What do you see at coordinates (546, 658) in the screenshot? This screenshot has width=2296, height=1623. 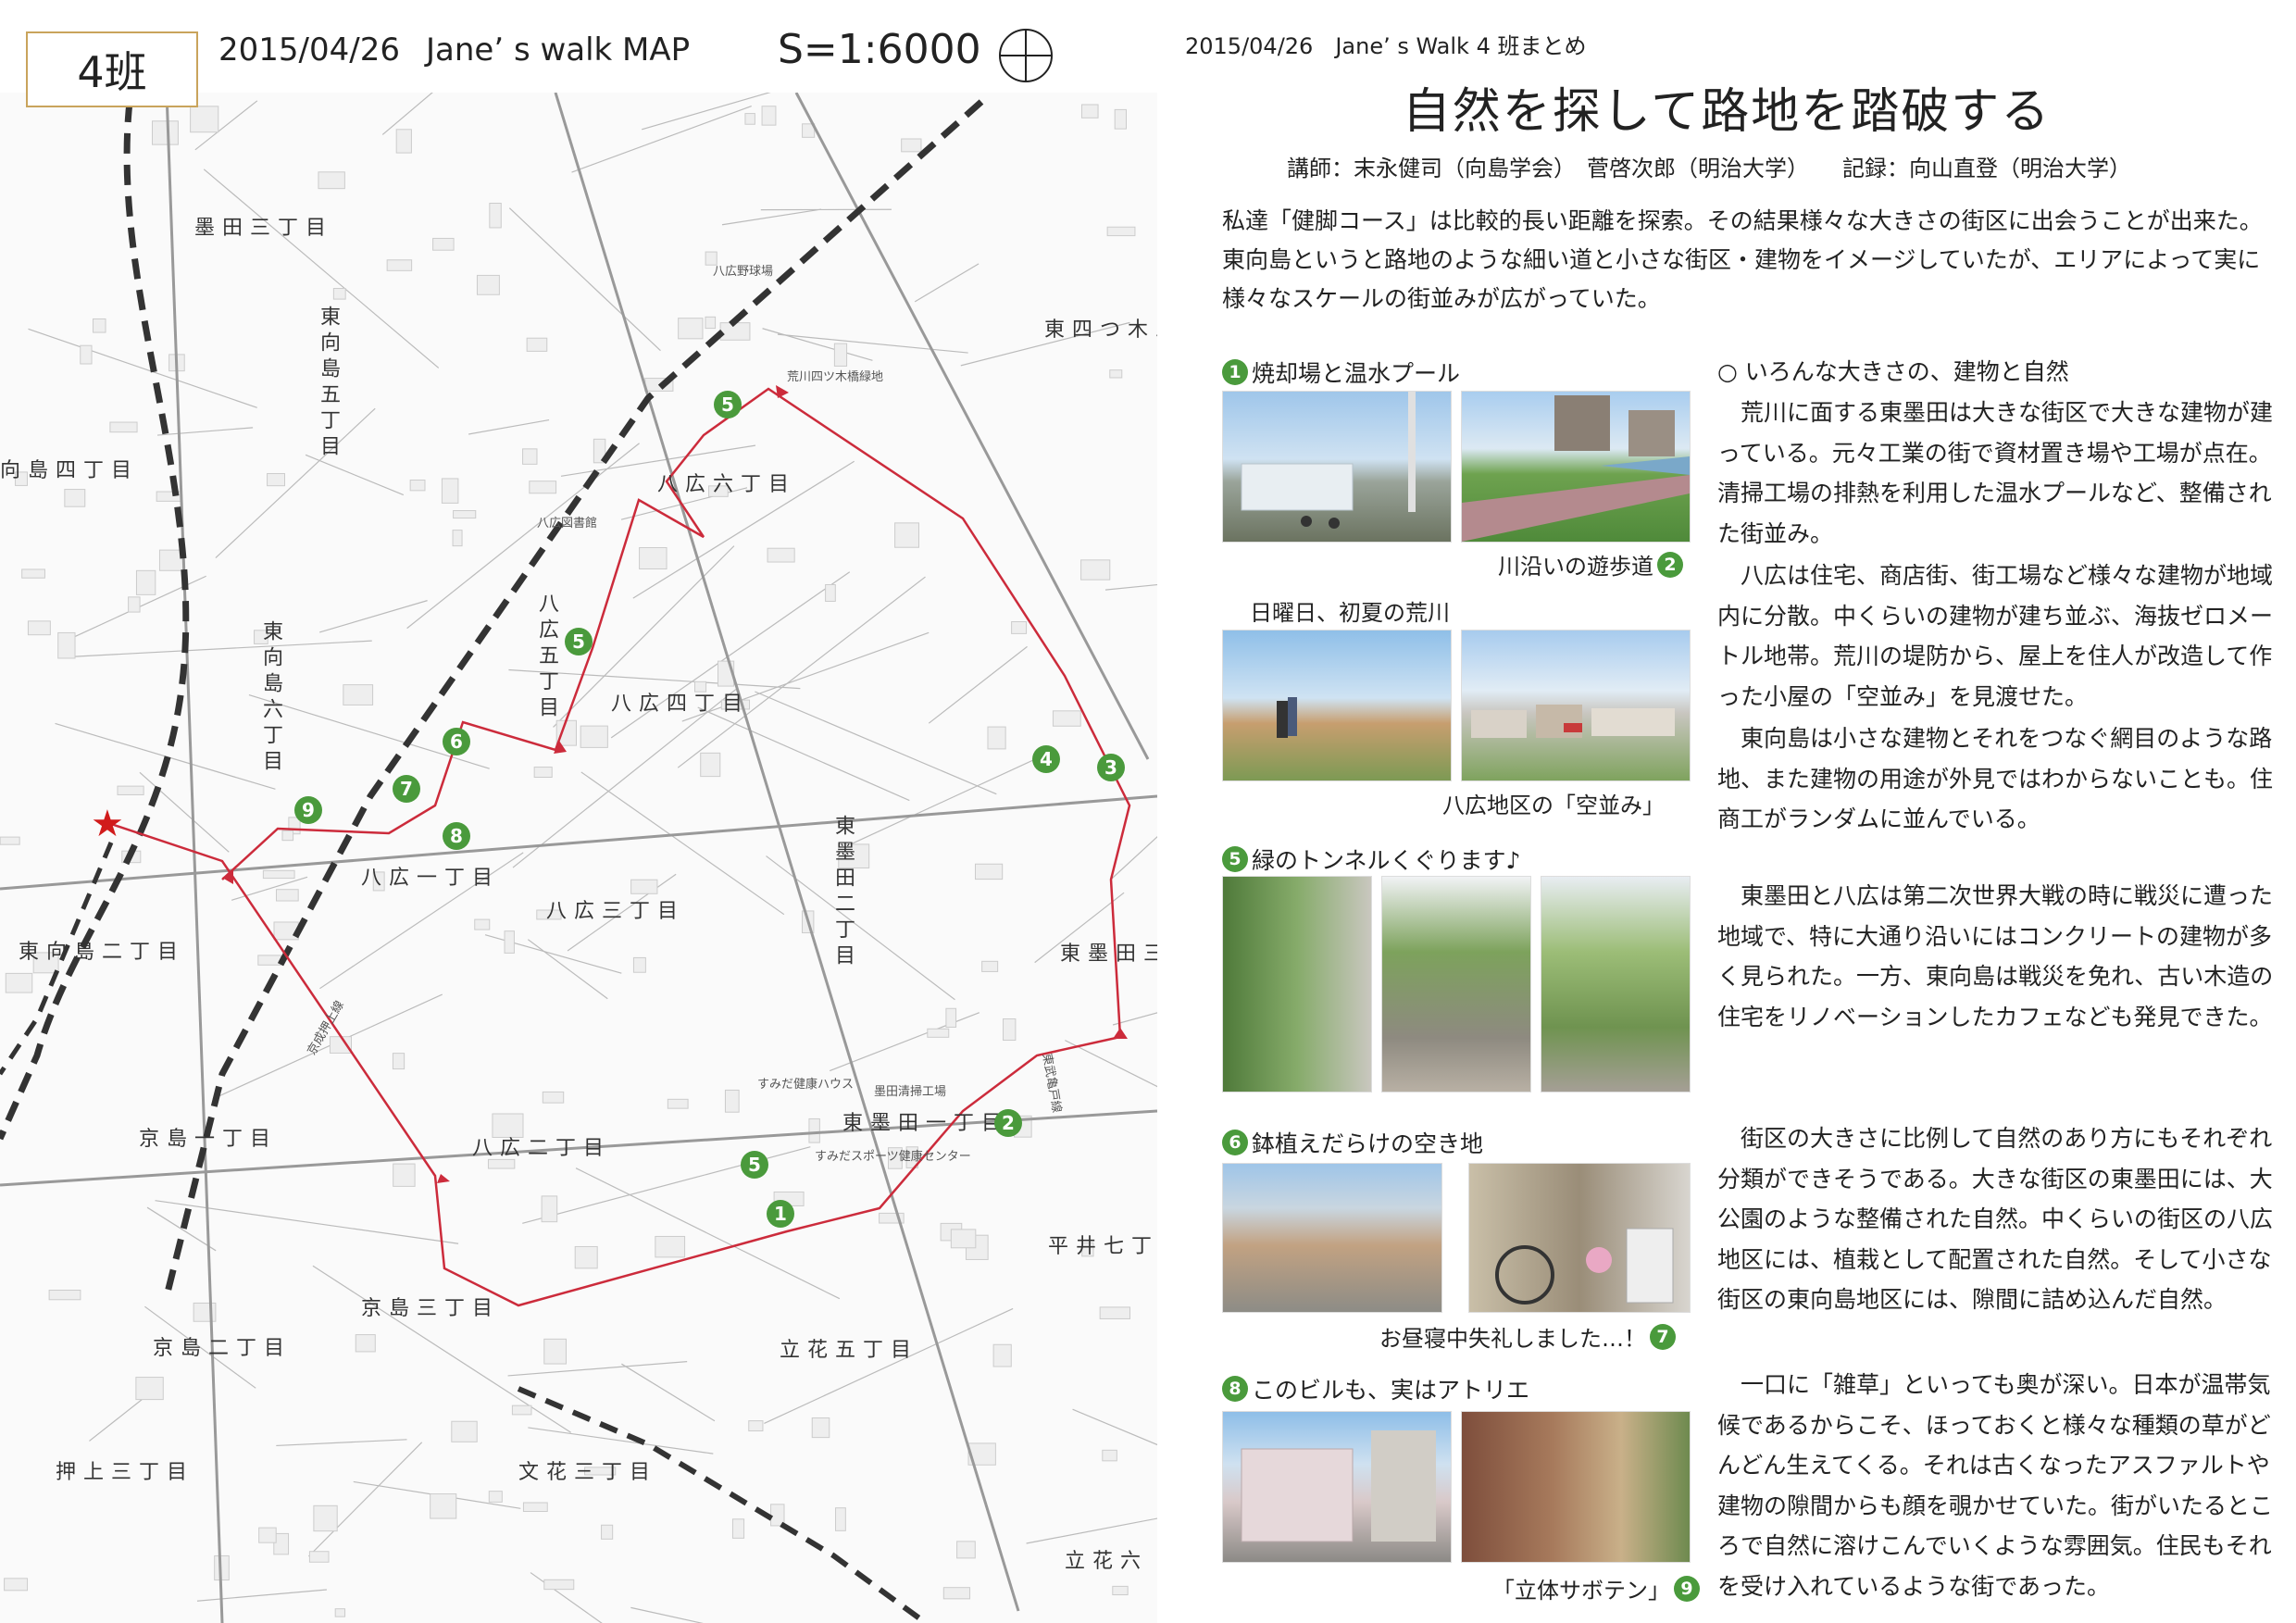 I see `label-yahiro5: 八広五丁目` at bounding box center [546, 658].